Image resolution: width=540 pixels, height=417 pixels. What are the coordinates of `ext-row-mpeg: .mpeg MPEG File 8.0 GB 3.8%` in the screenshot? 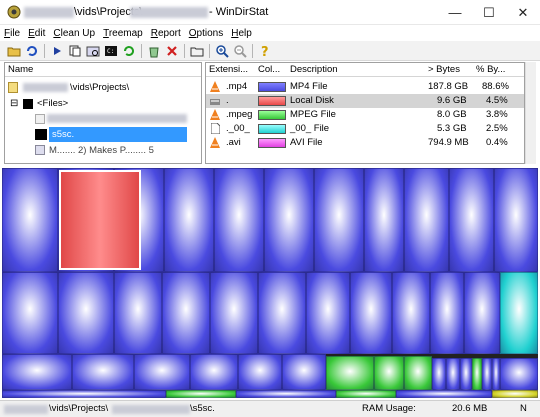 It's located at (365, 115).